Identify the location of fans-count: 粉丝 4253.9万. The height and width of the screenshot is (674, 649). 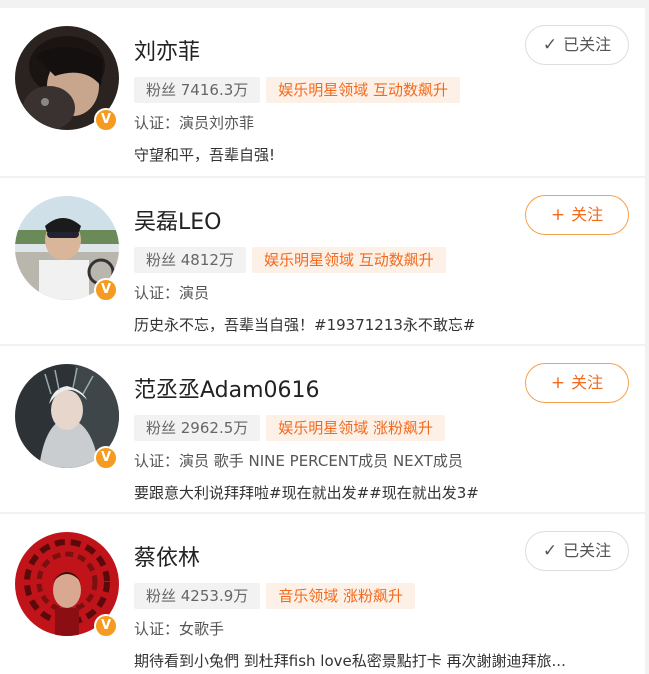
(197, 596).